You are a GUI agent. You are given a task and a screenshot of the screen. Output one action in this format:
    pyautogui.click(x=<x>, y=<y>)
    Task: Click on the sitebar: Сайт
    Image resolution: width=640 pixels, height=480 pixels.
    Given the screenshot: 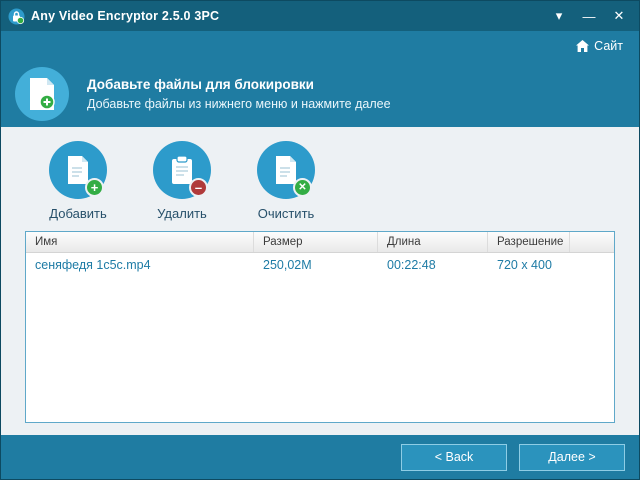 What is the action you would take?
    pyautogui.click(x=320, y=46)
    